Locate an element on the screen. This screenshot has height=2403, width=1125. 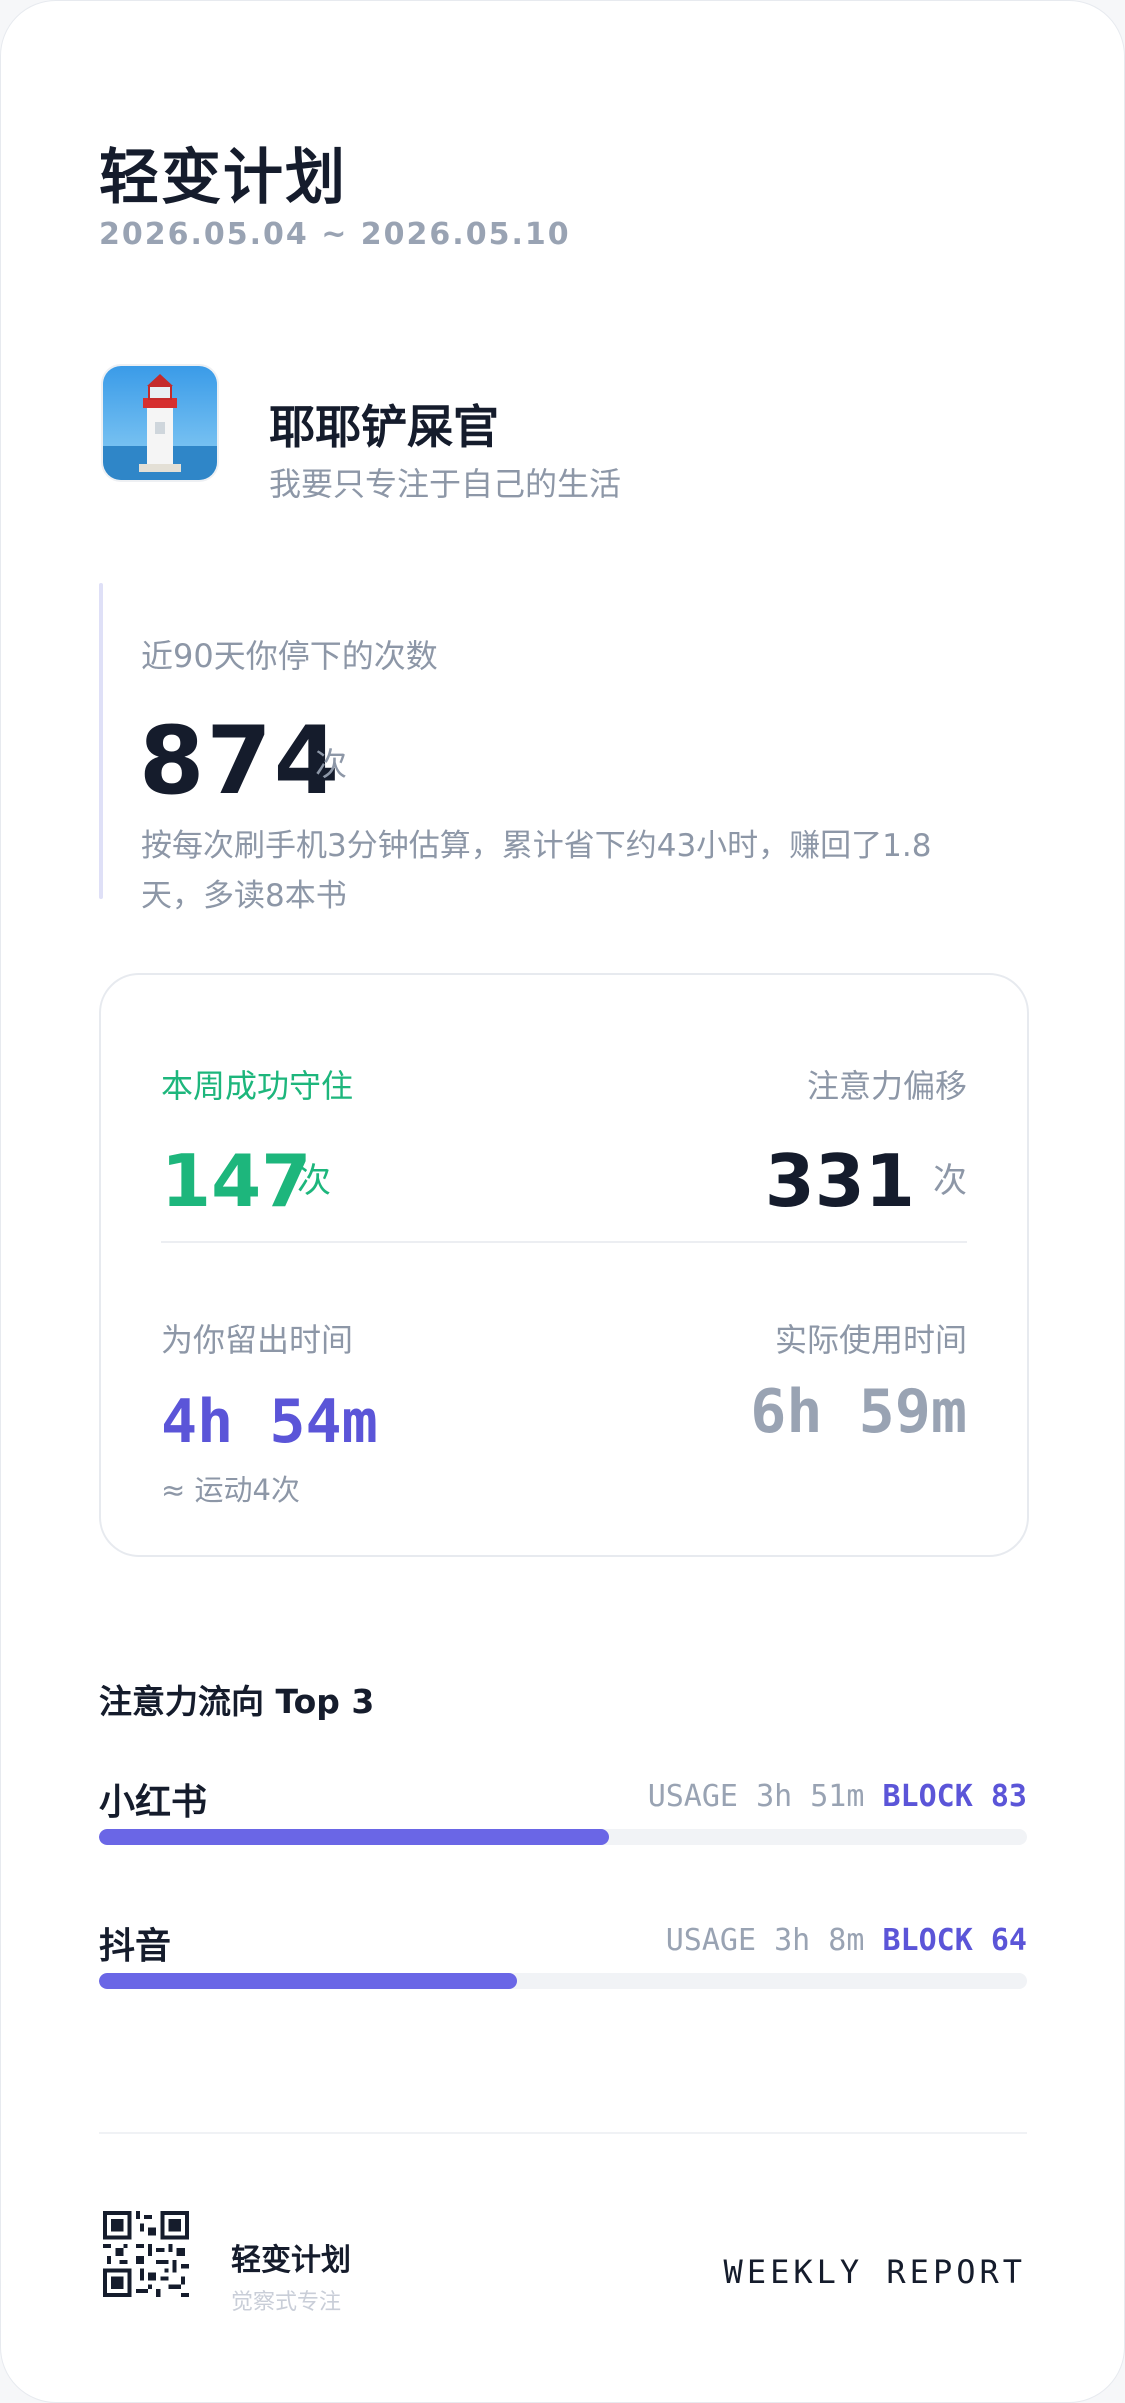
footer-tagline: 觉察式专注 is located at coordinates (286, 2302).